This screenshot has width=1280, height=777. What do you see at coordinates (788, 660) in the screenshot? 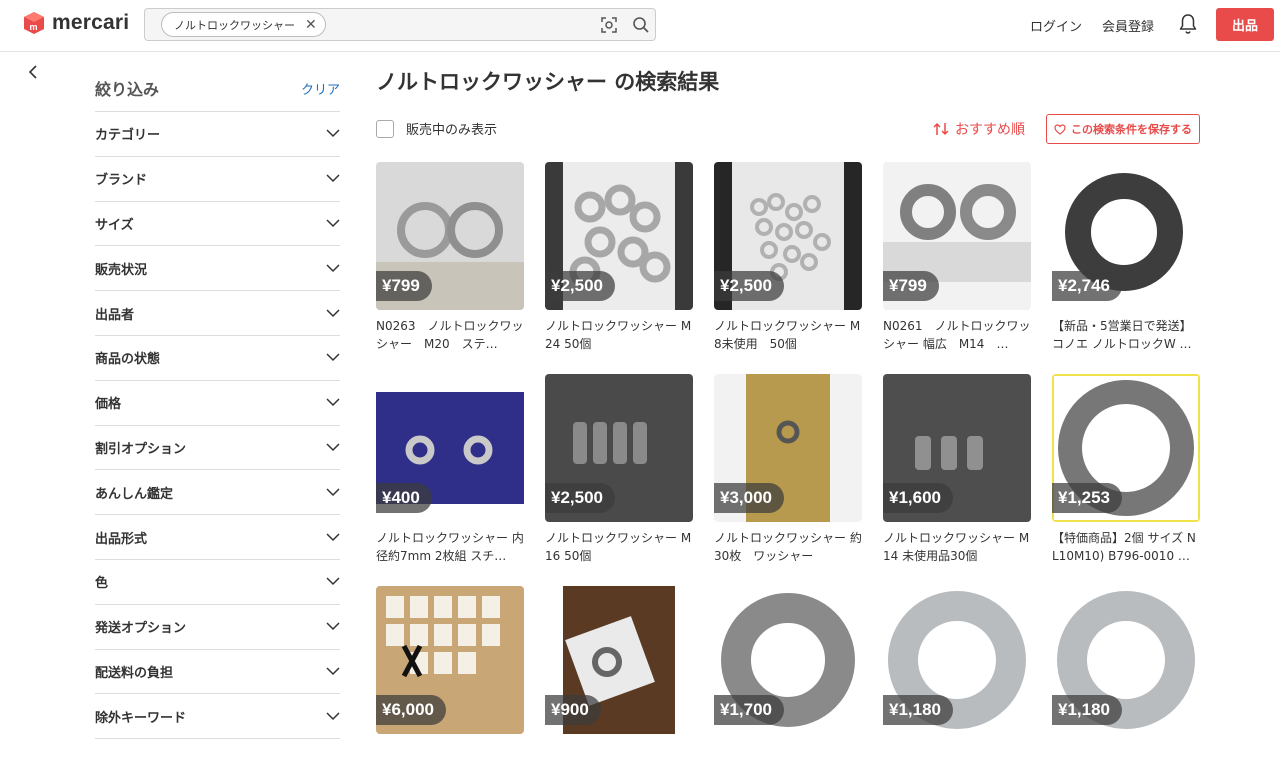
I see `product-image: ¥1,700` at bounding box center [788, 660].